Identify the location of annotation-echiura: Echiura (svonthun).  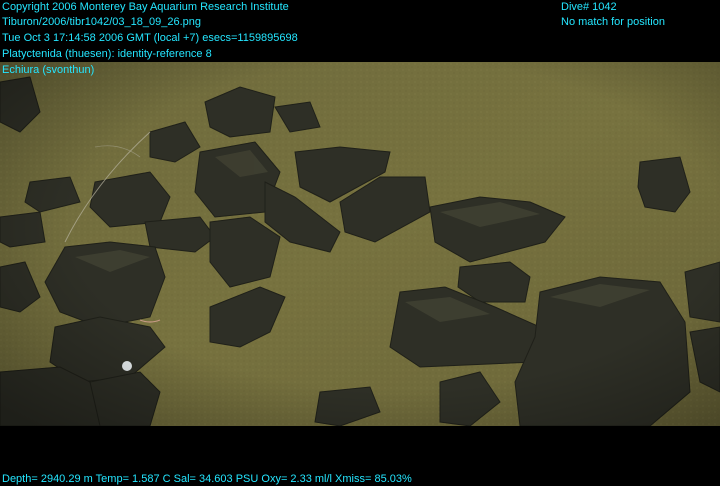
(48, 70).